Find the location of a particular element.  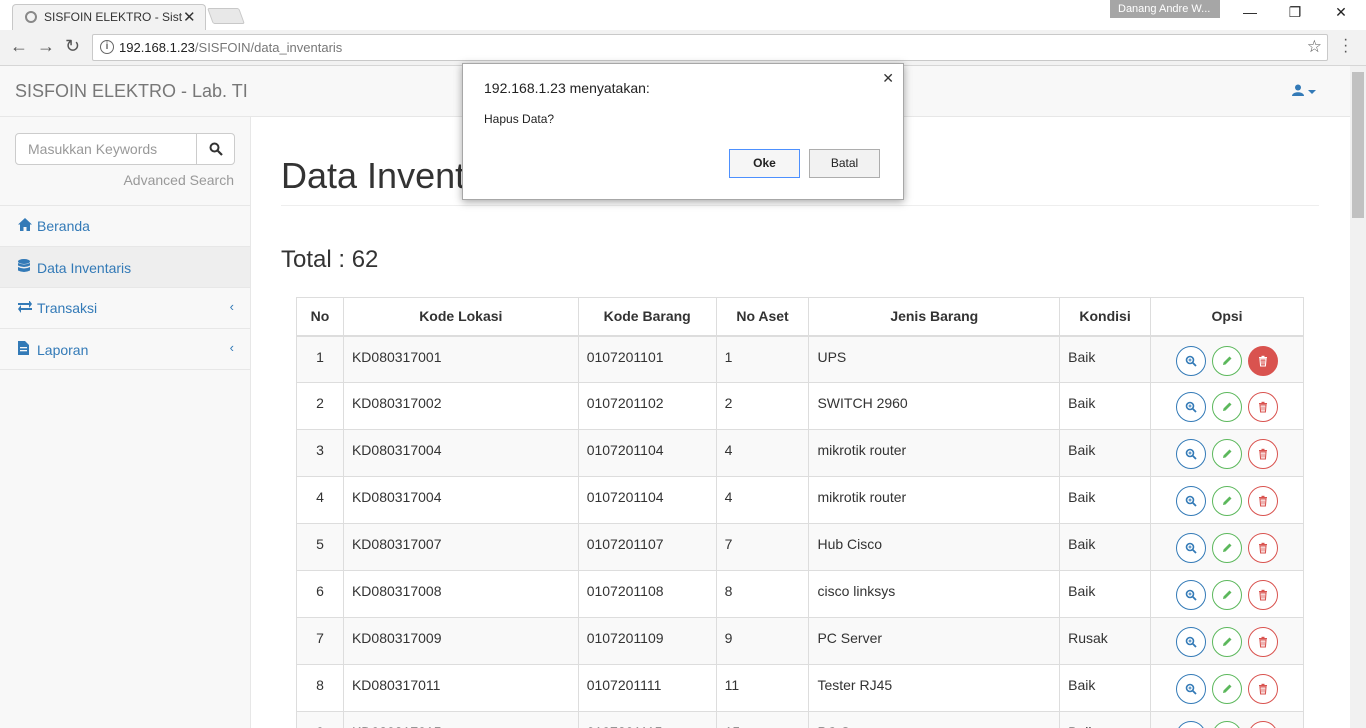

sidebar-item-transaksi: Transaksi ‹ is located at coordinates (125, 308).